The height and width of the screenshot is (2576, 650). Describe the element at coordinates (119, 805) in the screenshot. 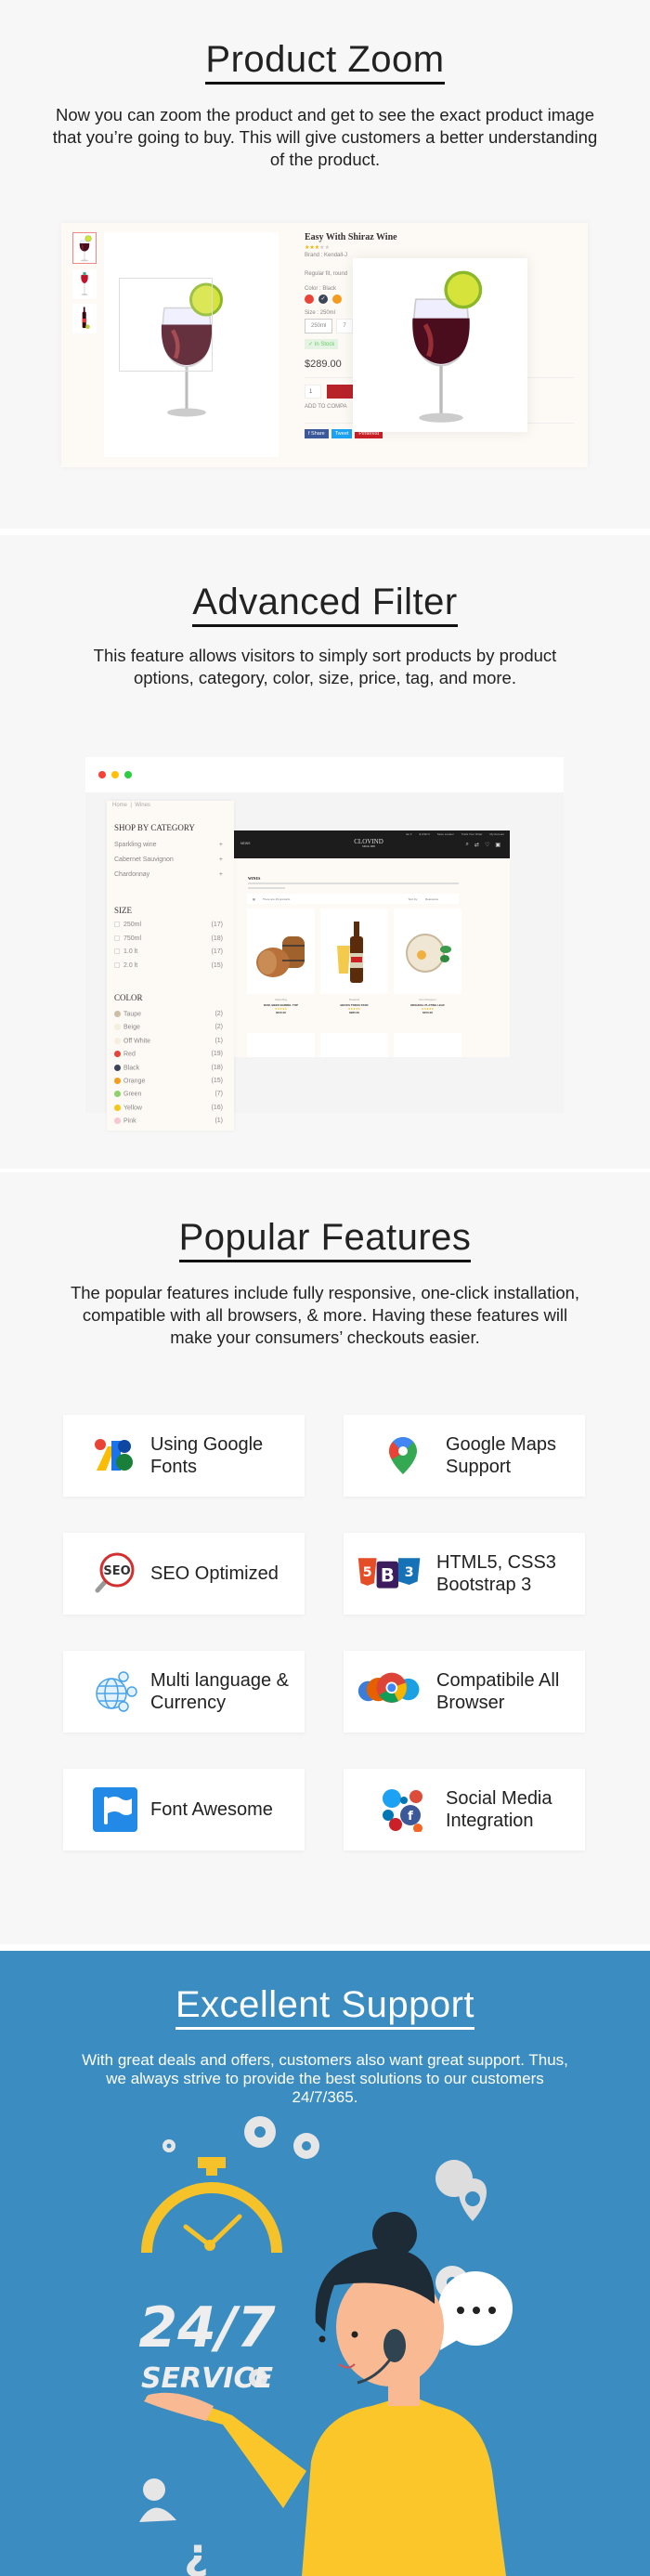

I see `breadcrumb-home: Home` at that location.